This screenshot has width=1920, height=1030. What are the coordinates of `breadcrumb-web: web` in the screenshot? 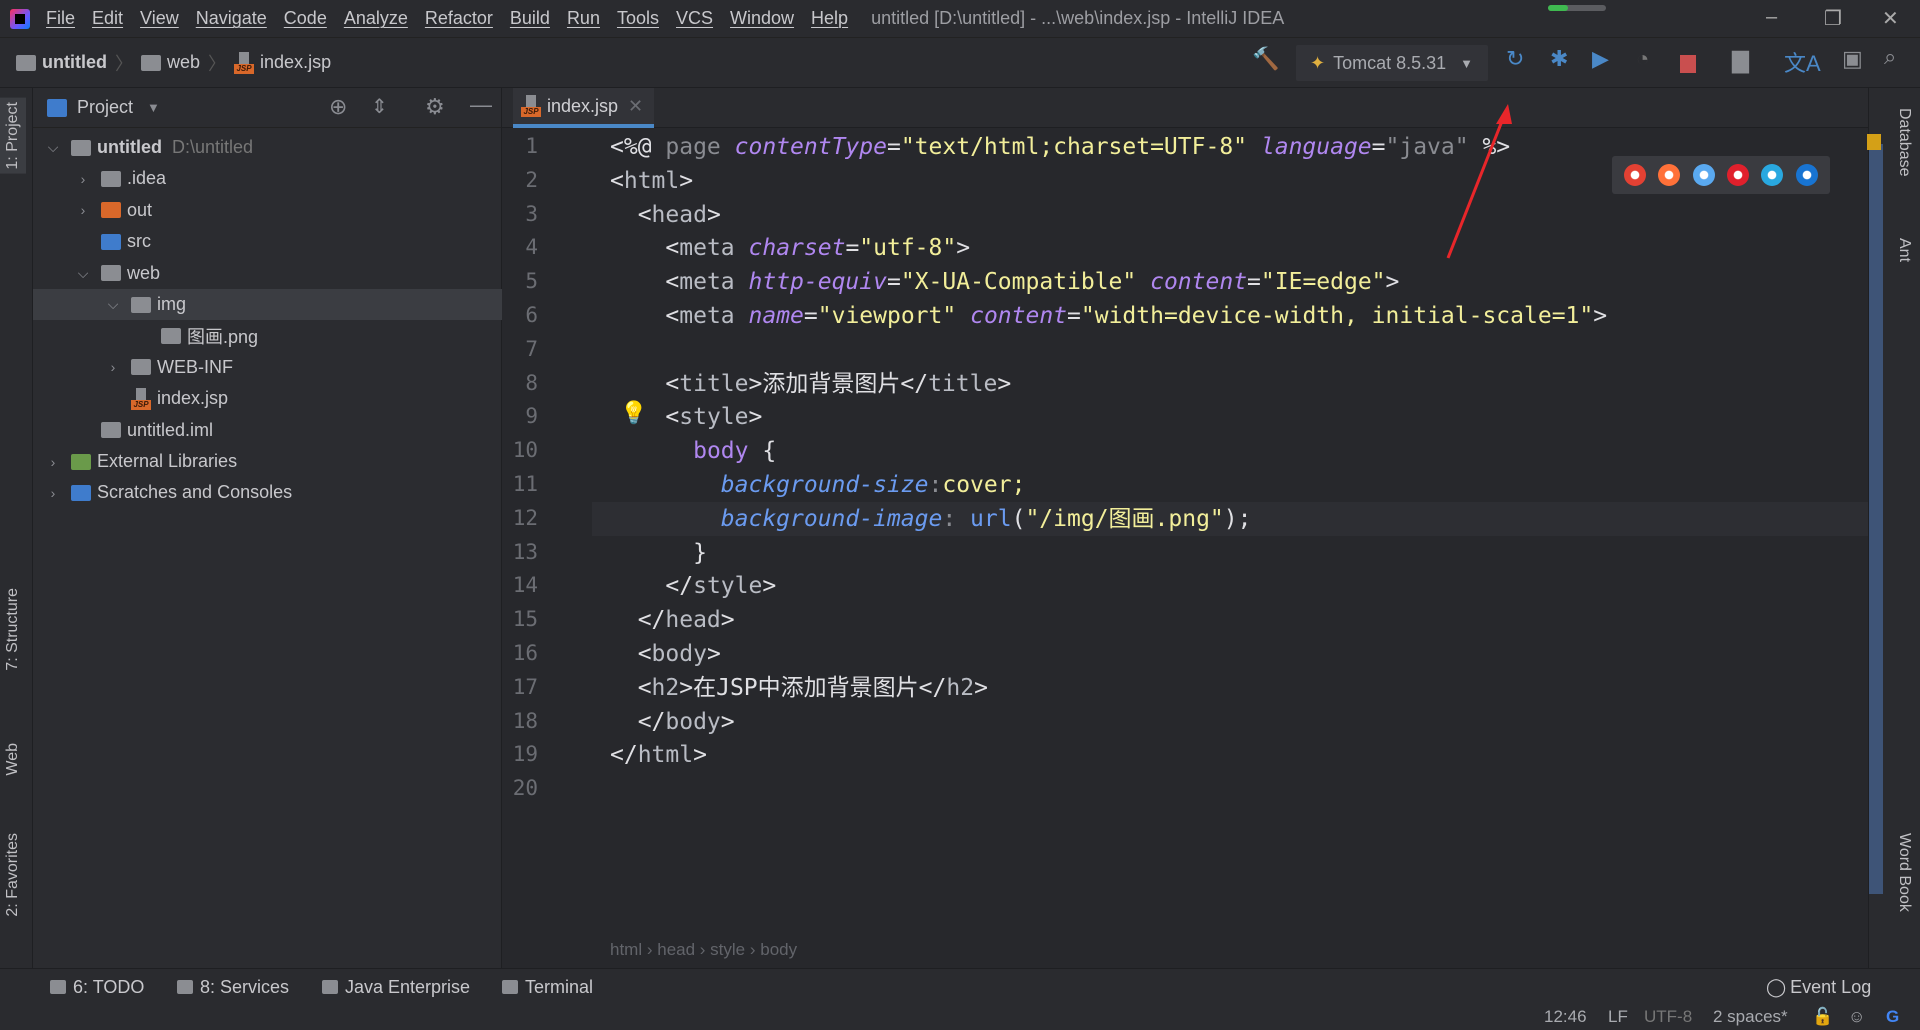 It's located at (170, 62).